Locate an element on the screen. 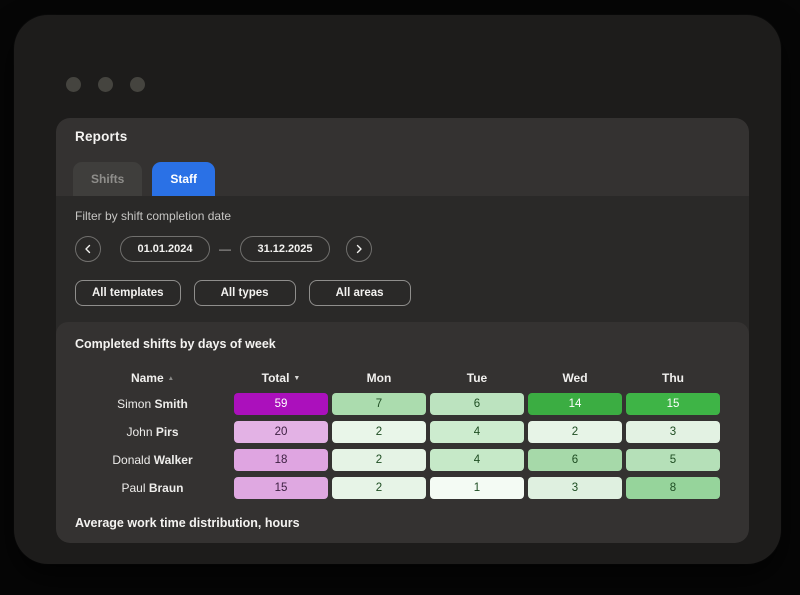  column-header-wed: Wed is located at coordinates (575, 378).